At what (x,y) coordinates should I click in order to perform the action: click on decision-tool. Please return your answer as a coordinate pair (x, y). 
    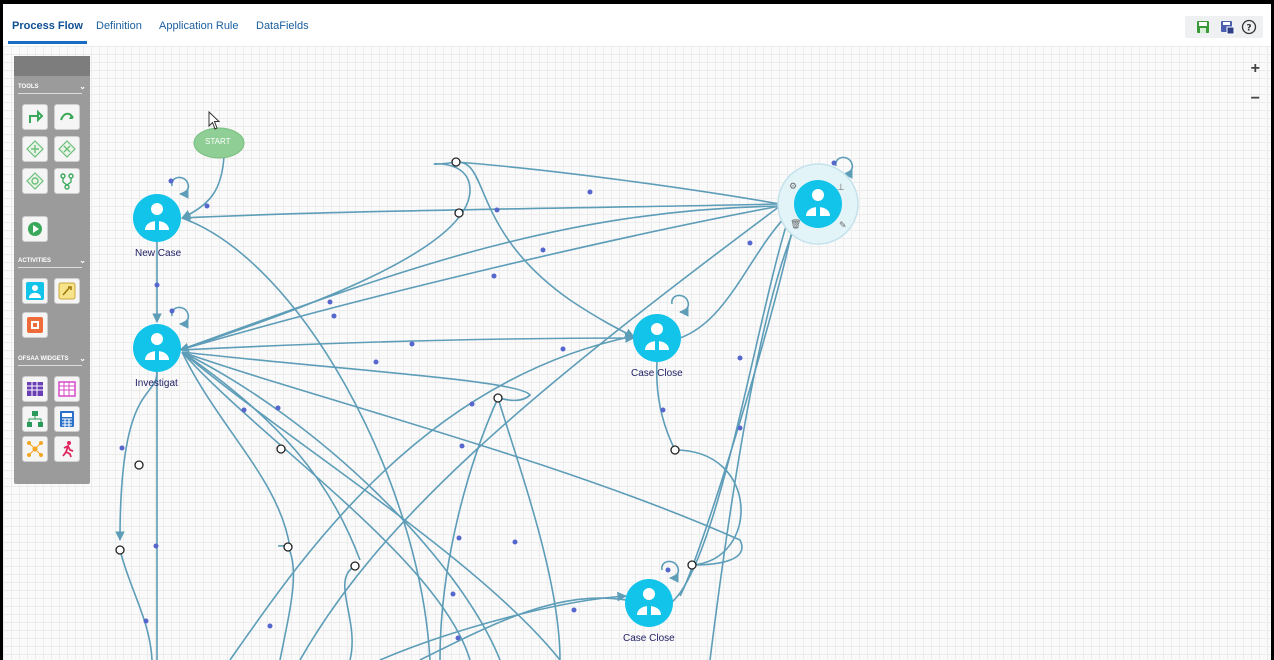
    Looking at the image, I should click on (35, 181).